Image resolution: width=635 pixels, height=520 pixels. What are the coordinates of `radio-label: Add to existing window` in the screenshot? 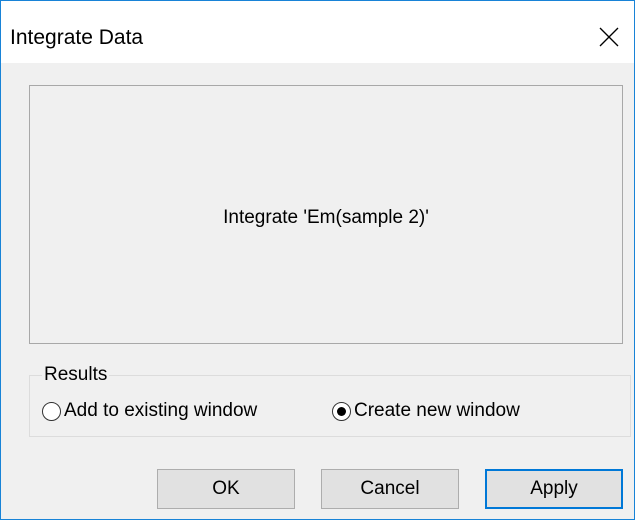 It's located at (161, 410).